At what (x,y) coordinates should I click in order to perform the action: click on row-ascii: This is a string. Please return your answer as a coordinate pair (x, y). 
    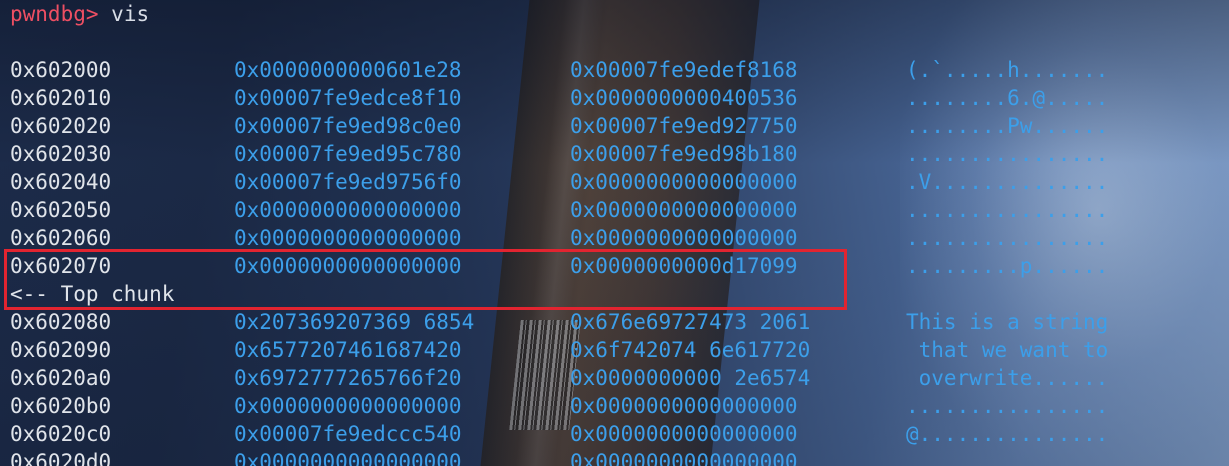
    Looking at the image, I should click on (1007, 322).